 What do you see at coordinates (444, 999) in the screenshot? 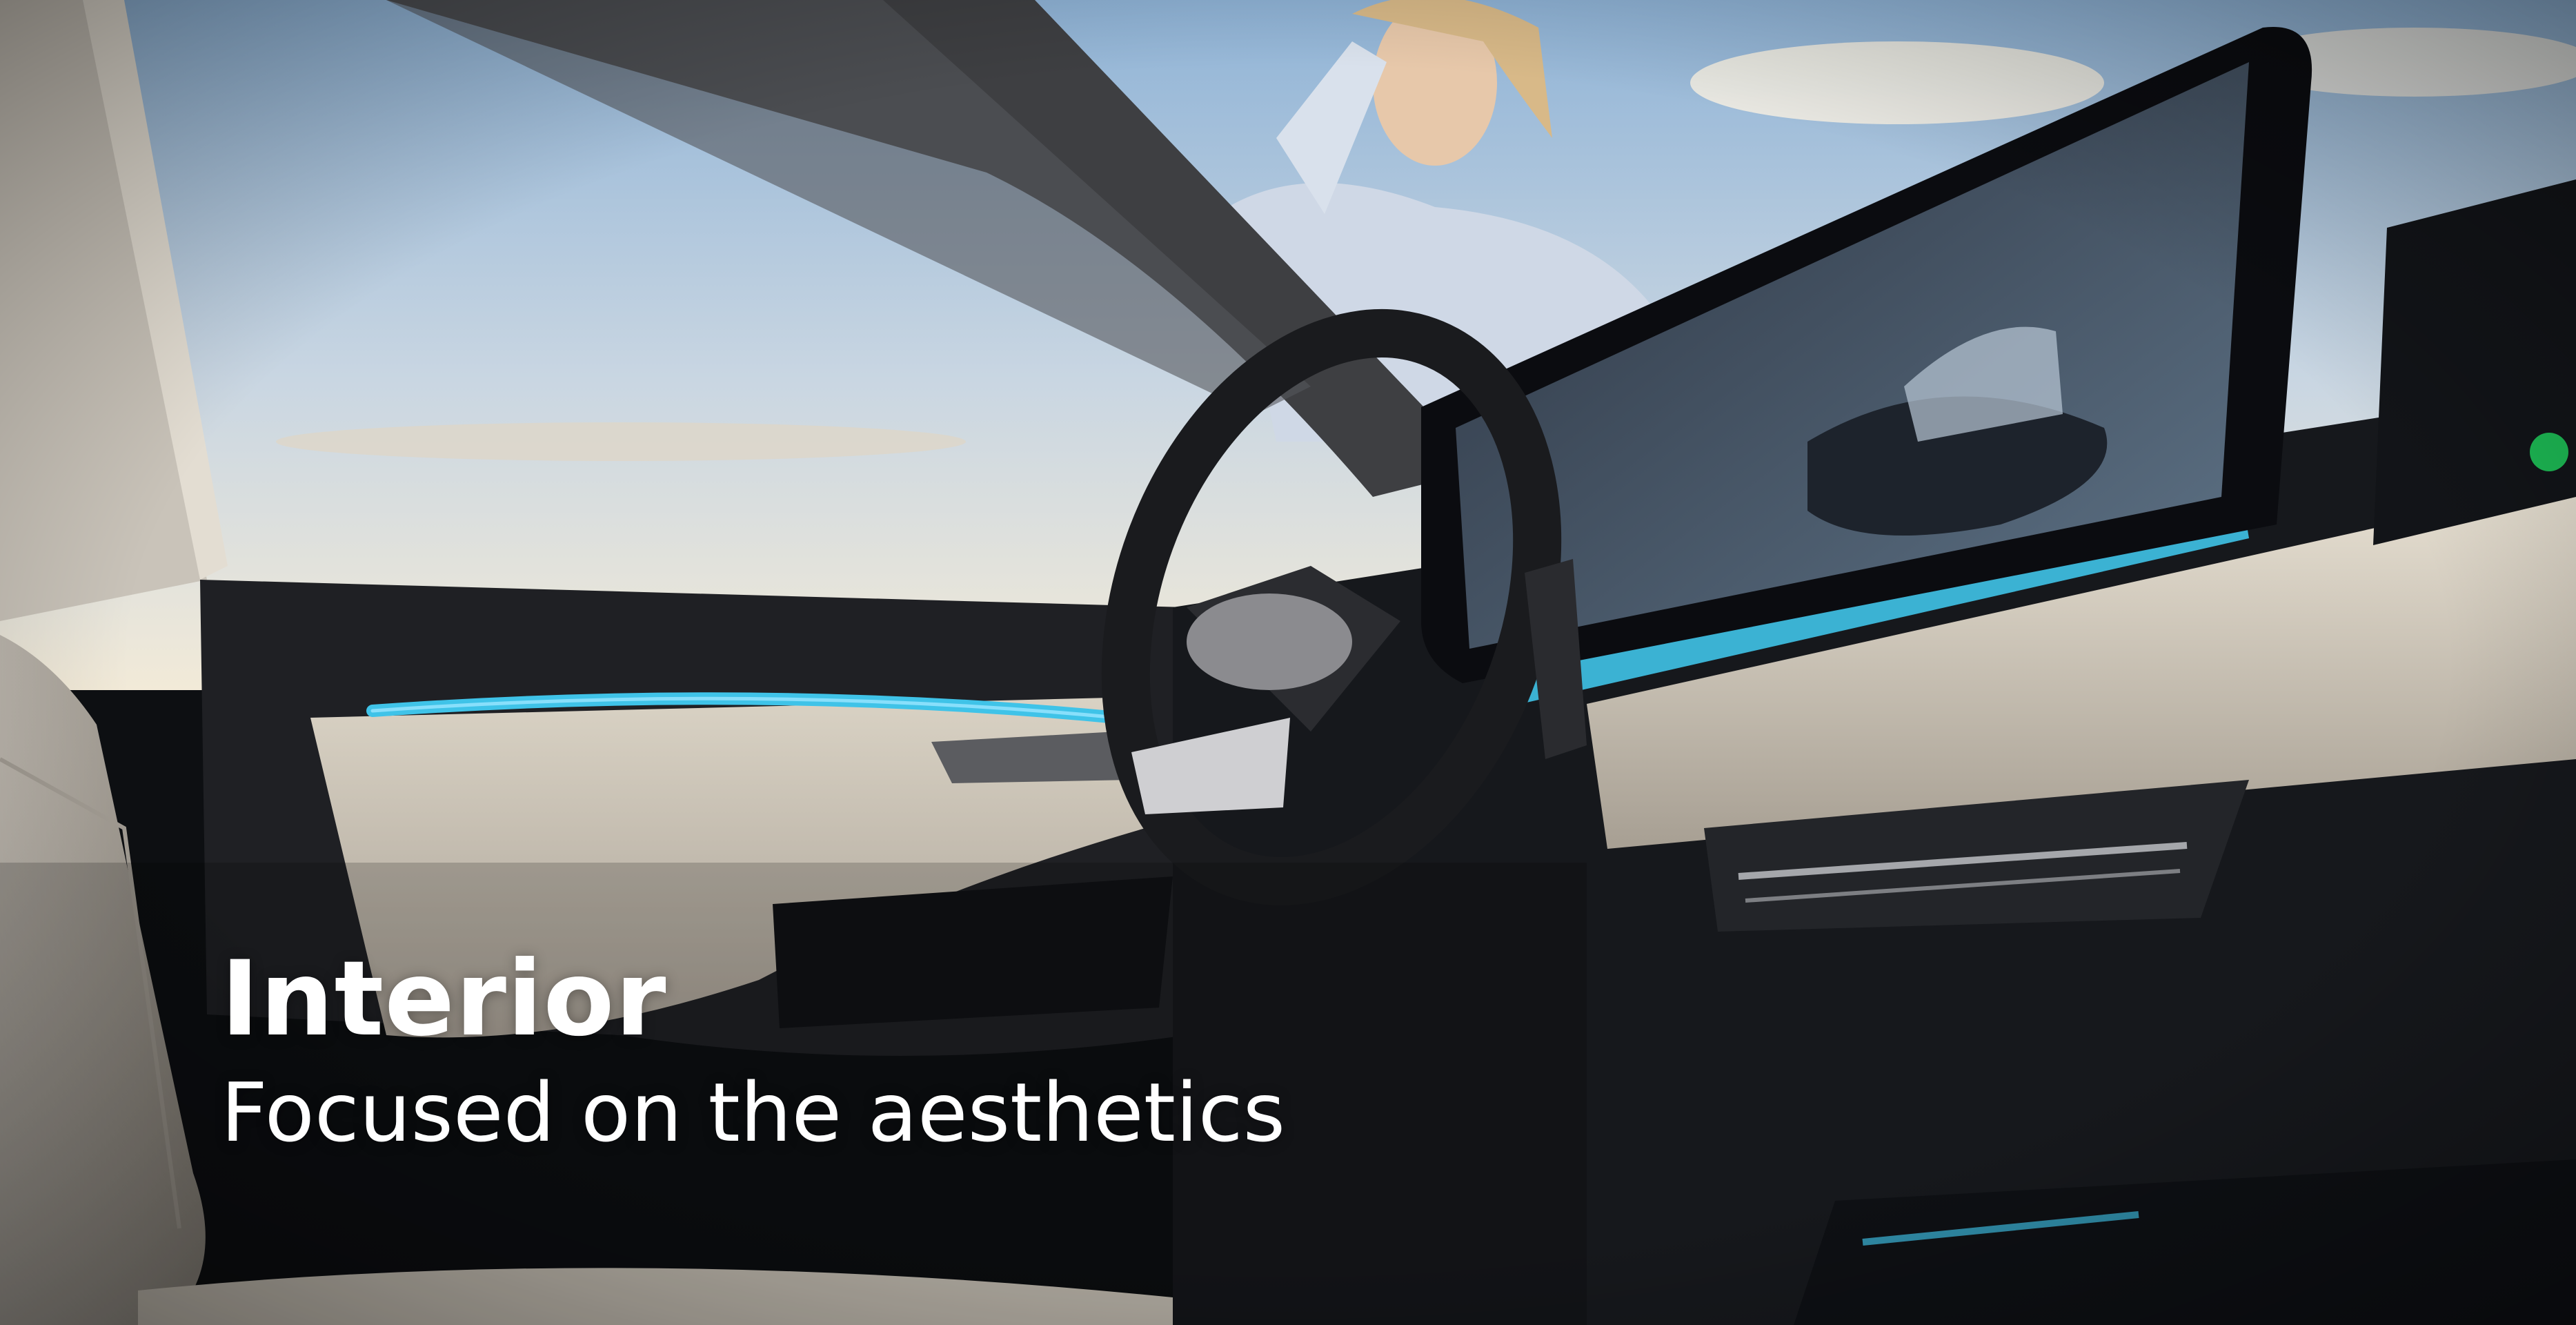
I see `page-title: Interior` at bounding box center [444, 999].